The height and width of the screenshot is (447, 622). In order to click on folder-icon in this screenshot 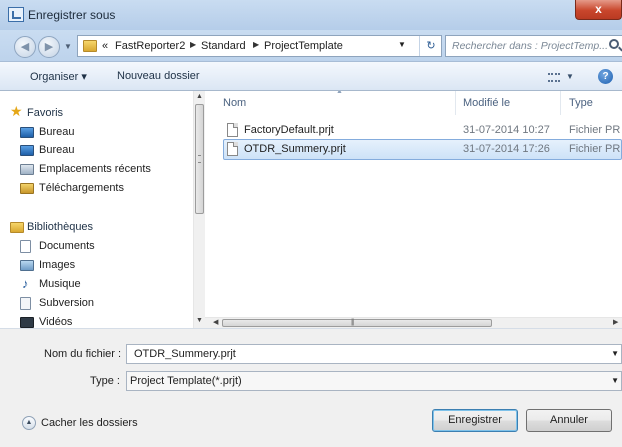, I will do `click(90, 46)`.